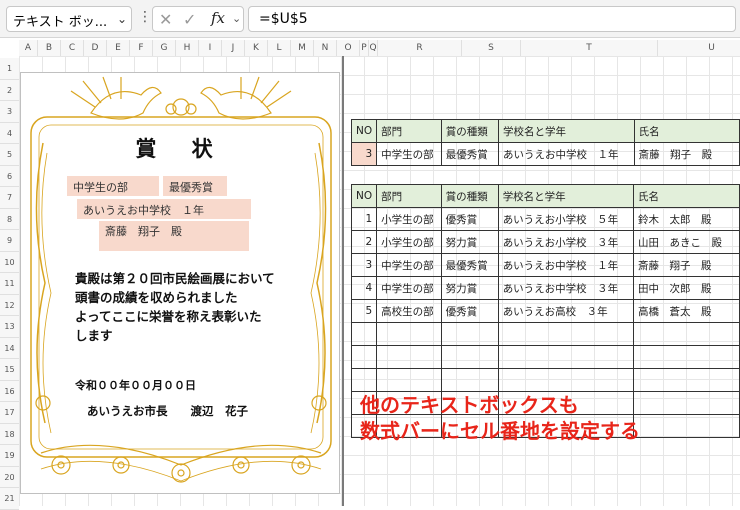  I want to click on row-header: 4, so click(9, 133).